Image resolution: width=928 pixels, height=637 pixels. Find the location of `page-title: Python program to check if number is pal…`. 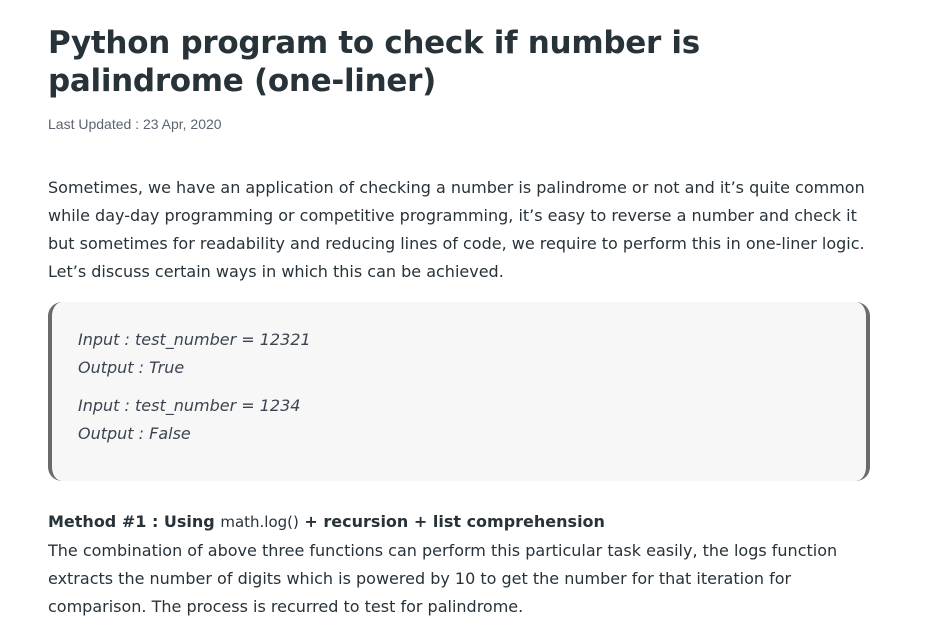

page-title: Python program to check if number is pal… is located at coordinates (374, 62).